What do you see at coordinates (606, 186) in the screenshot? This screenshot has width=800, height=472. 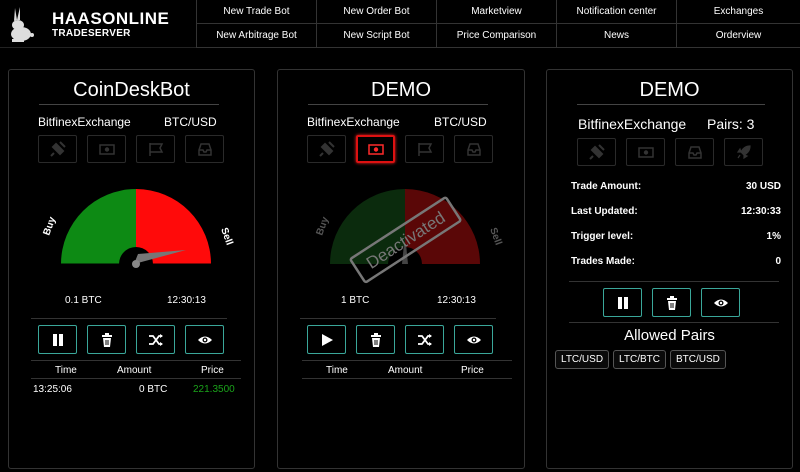 I see `stat-label: Trade Amount:` at bounding box center [606, 186].